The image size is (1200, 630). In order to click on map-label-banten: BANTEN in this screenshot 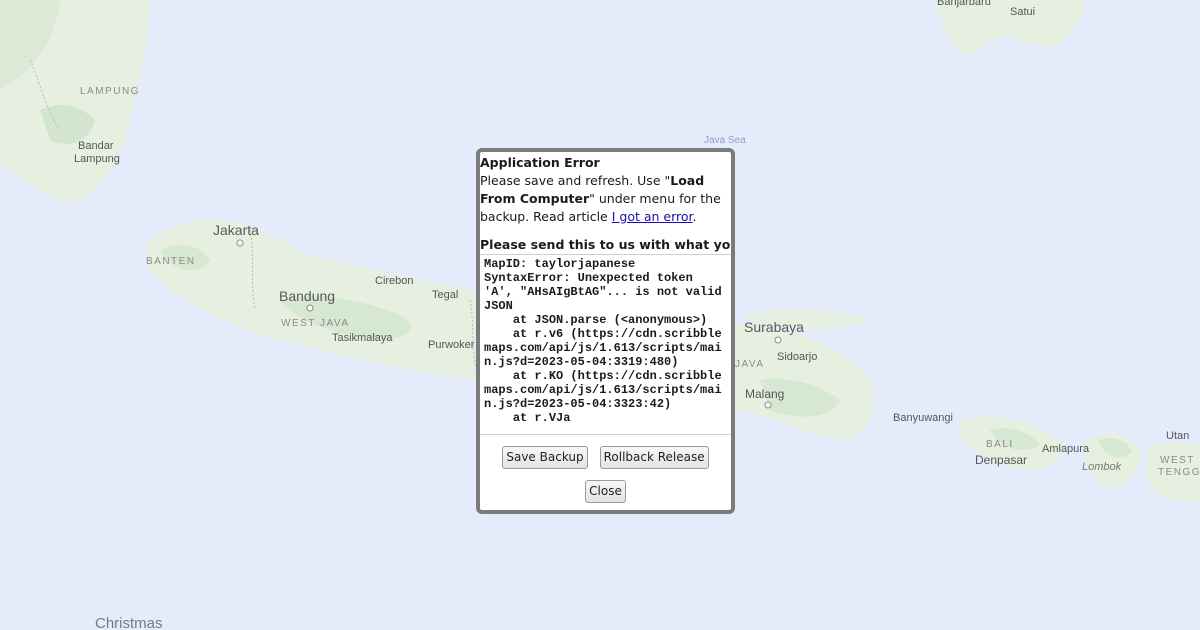, I will do `click(171, 261)`.